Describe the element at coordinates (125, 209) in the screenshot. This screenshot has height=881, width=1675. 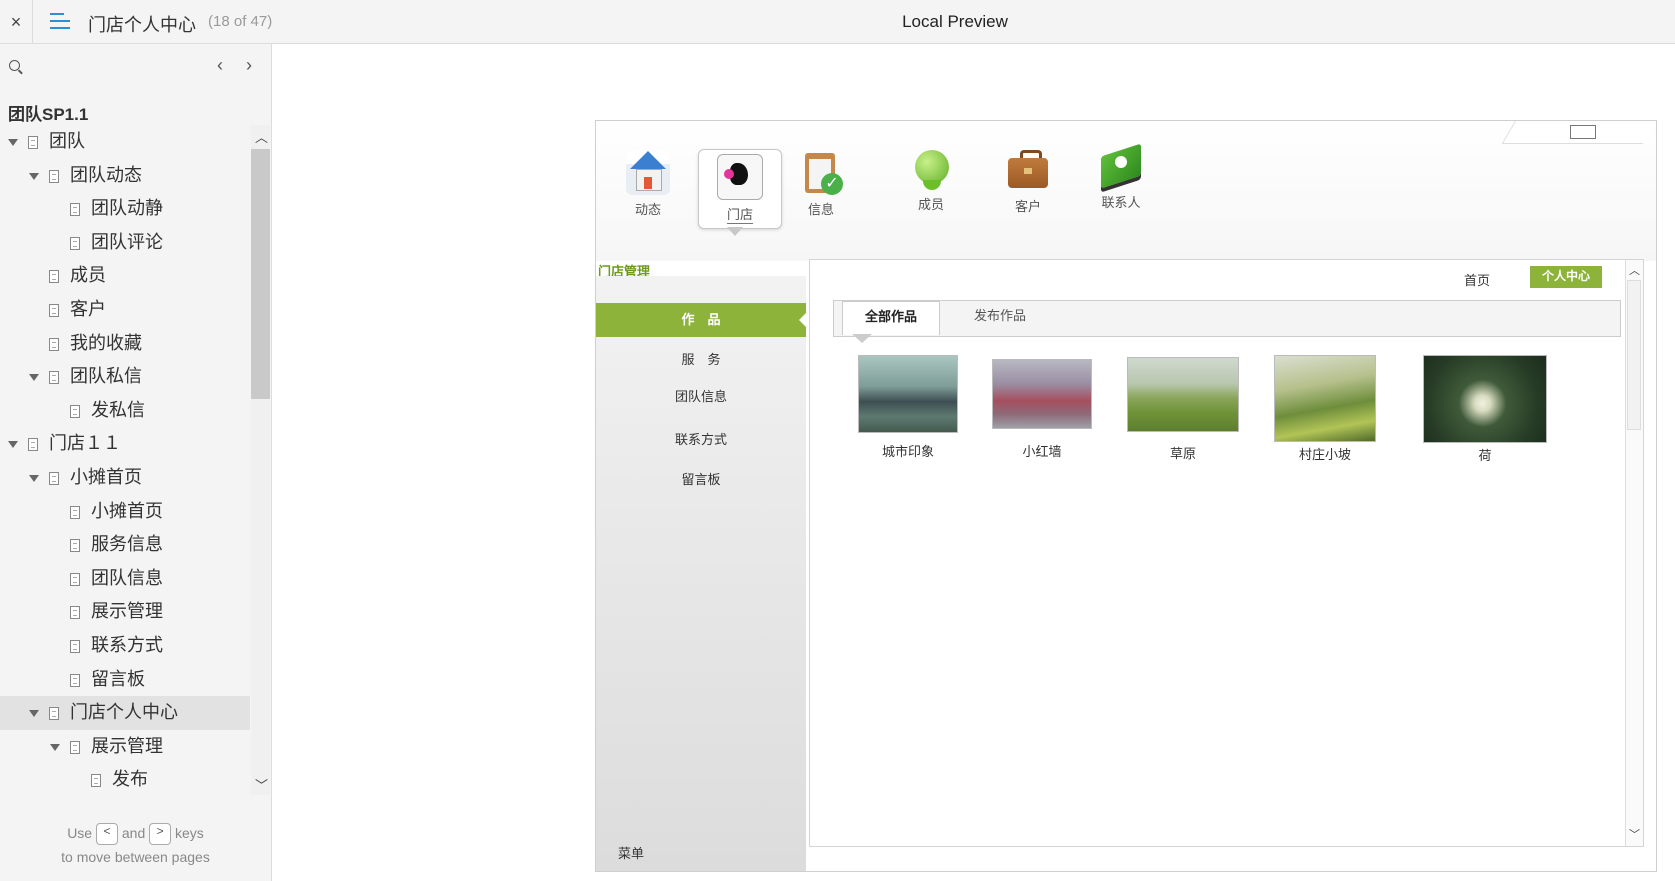
I see `sidebar-tree-item: 团队动静` at that location.